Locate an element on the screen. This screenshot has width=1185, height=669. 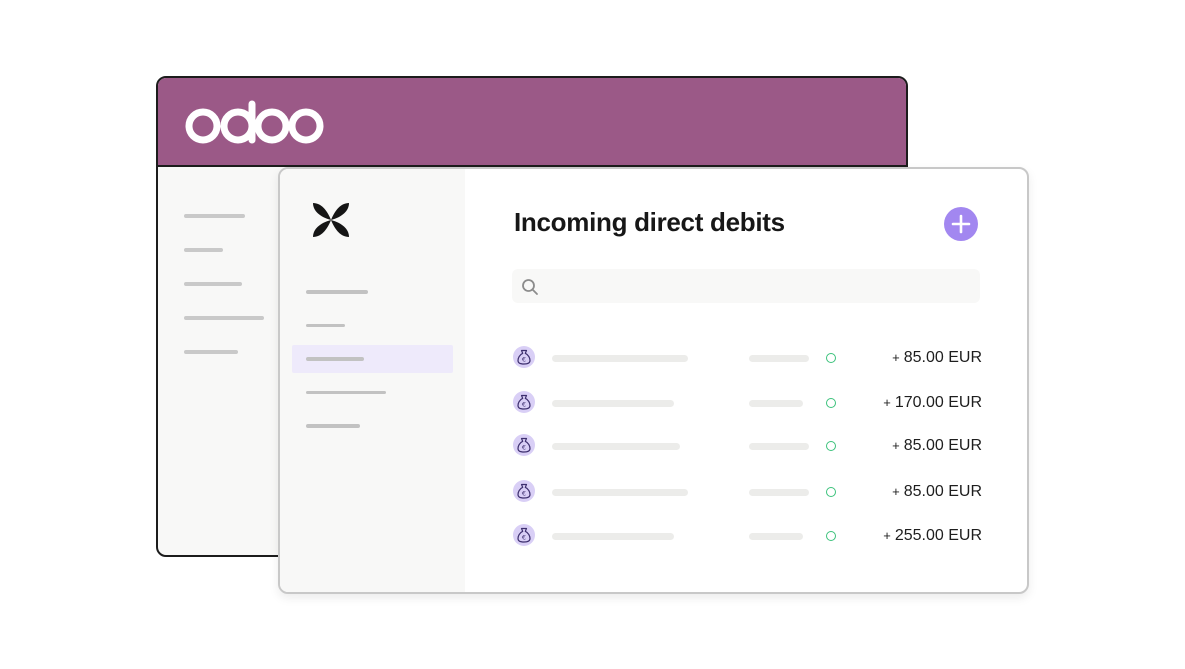
sidebar-nav is located at coordinates (372, 362).